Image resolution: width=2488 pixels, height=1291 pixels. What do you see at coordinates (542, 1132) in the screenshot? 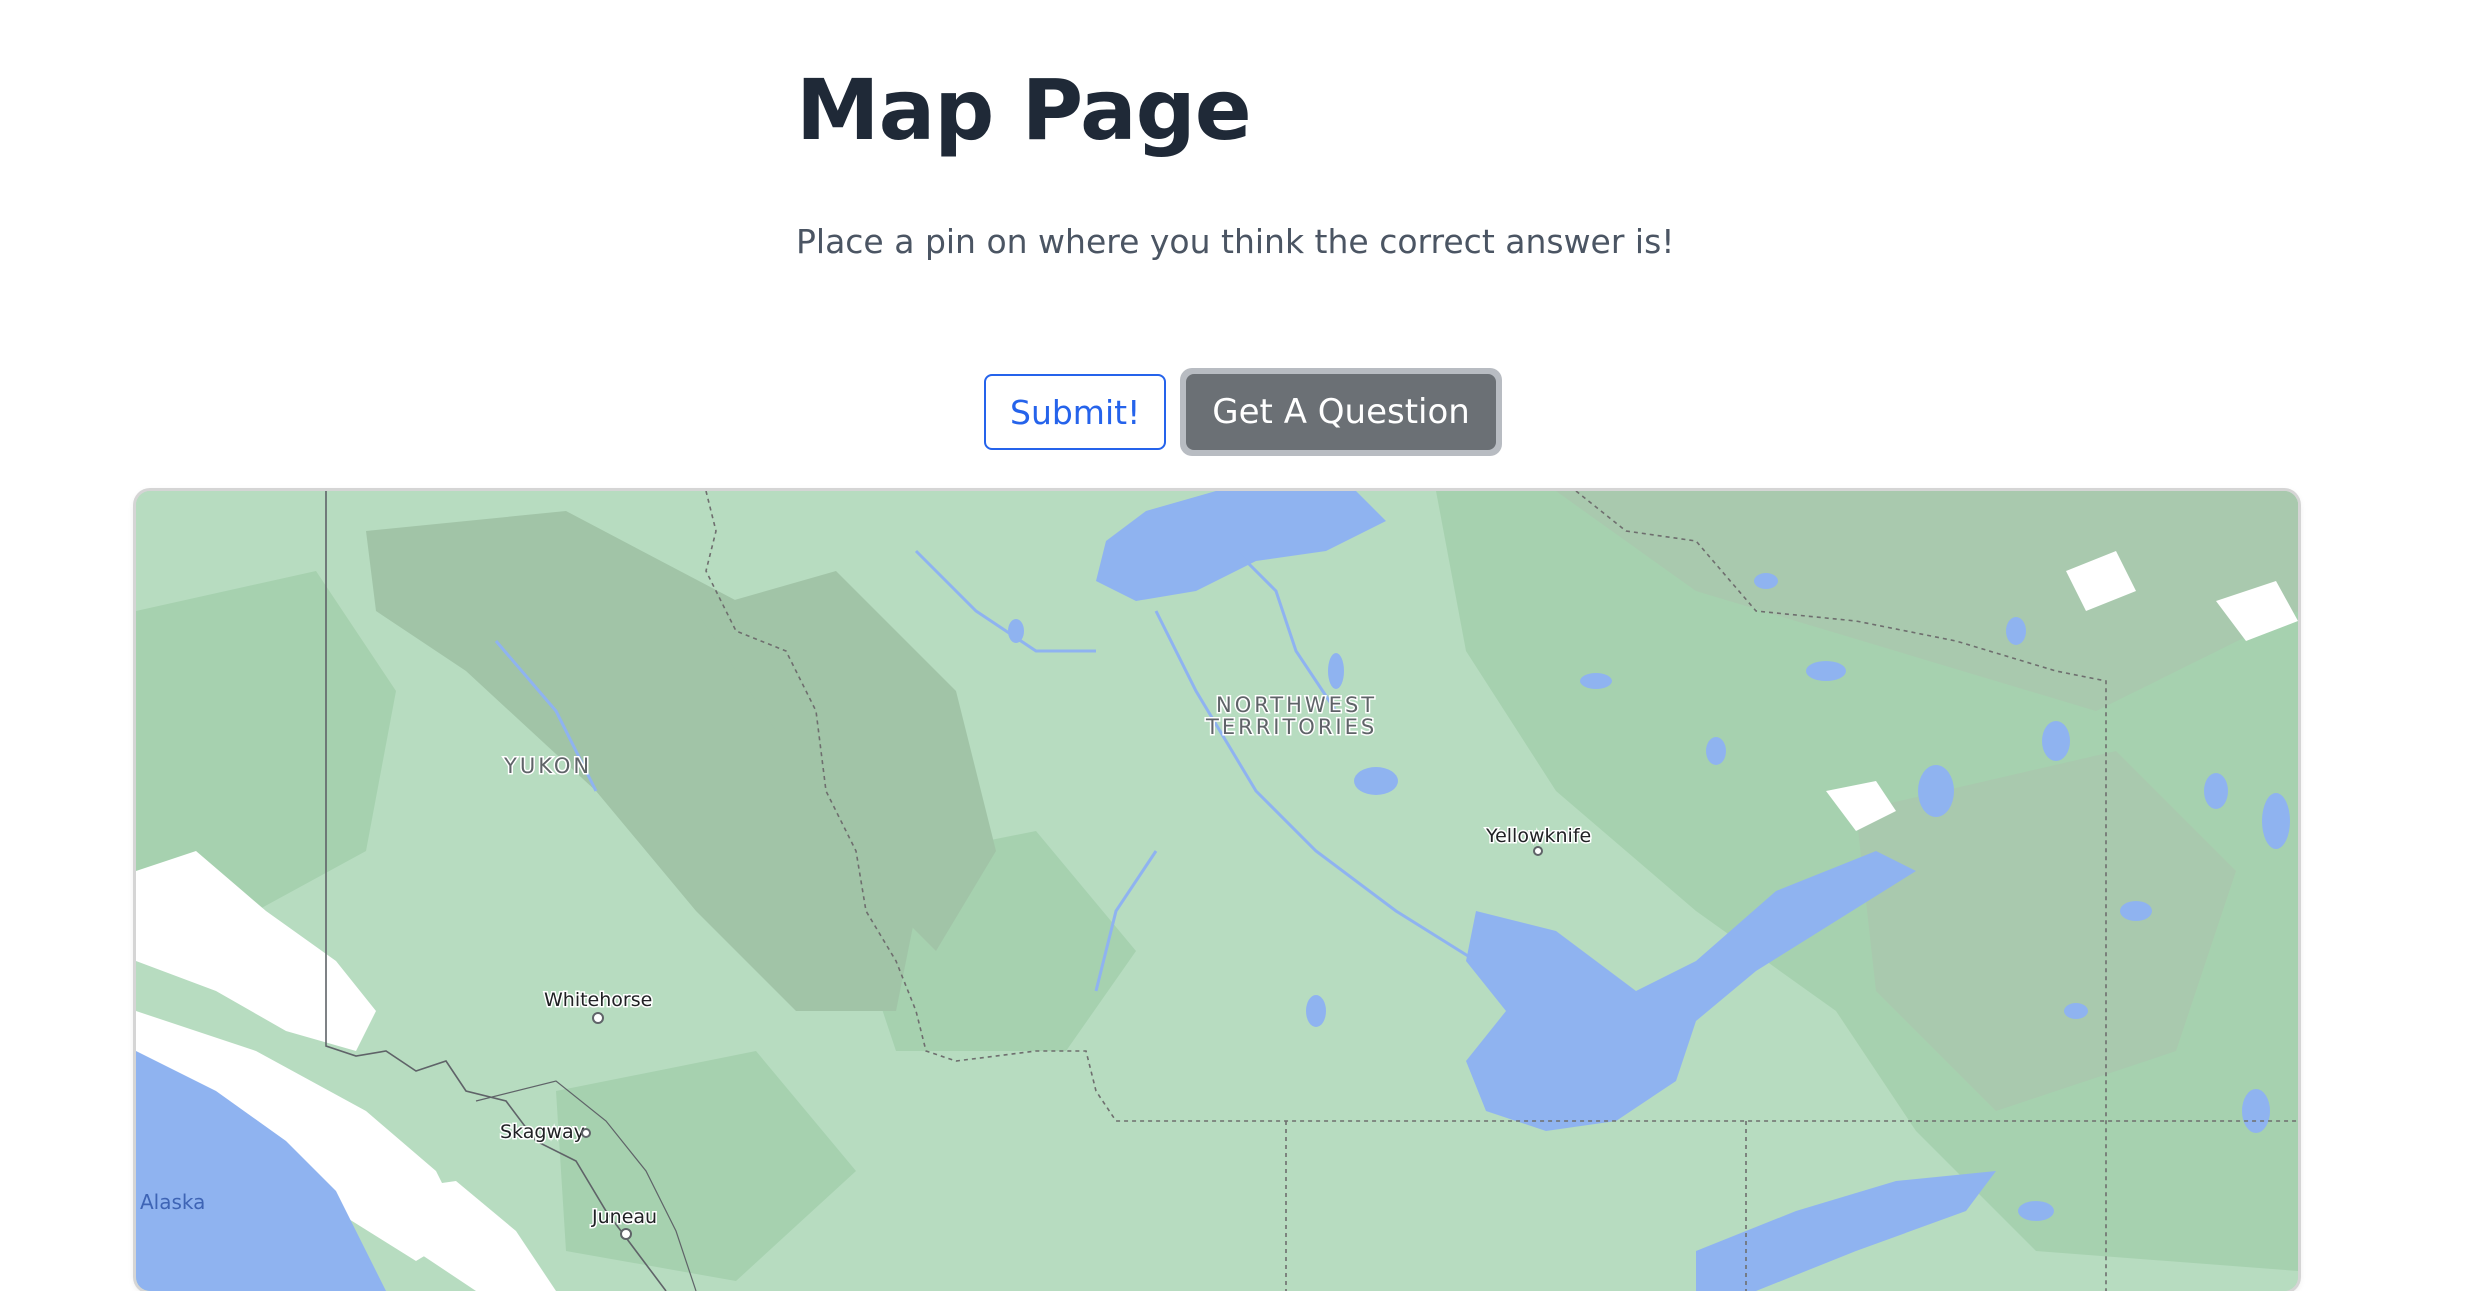
I see `city-label-skagway: Skagway` at bounding box center [542, 1132].